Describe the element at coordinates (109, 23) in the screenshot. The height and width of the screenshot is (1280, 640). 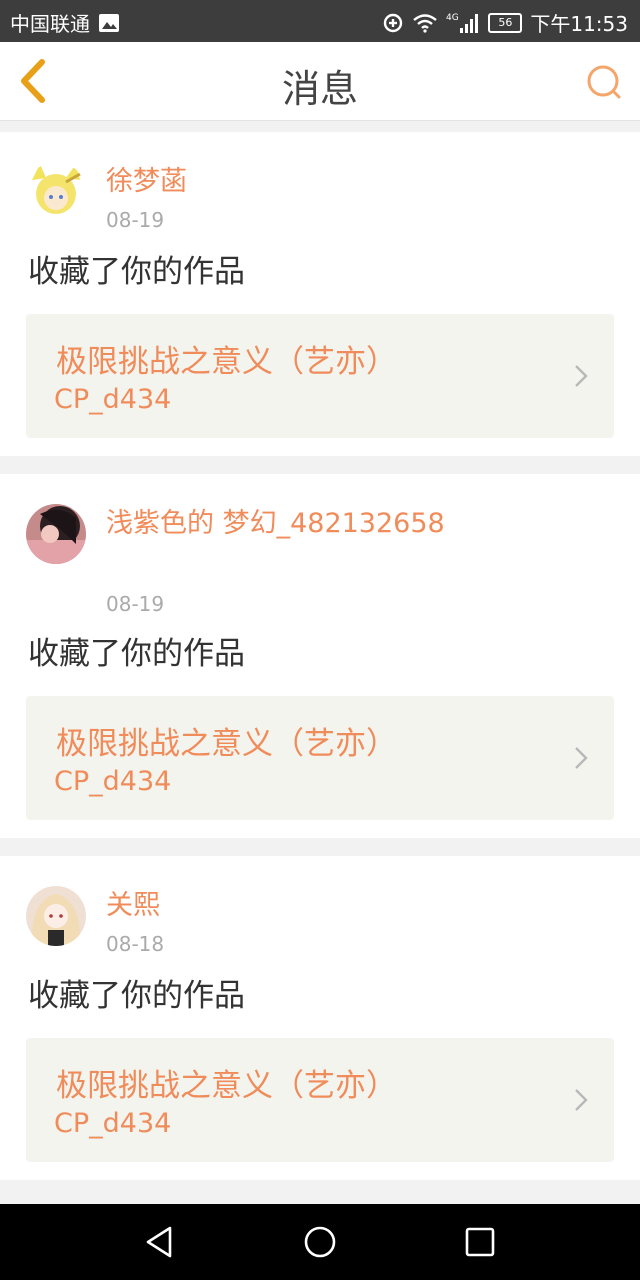
I see `image-icon` at that location.